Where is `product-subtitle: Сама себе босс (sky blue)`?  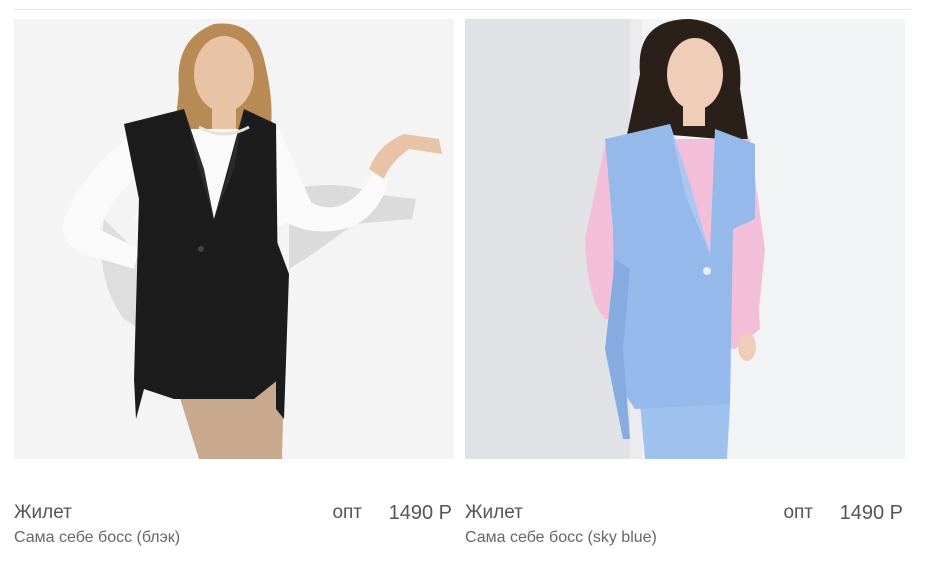 product-subtitle: Сама себе босс (sky blue) is located at coordinates (561, 538).